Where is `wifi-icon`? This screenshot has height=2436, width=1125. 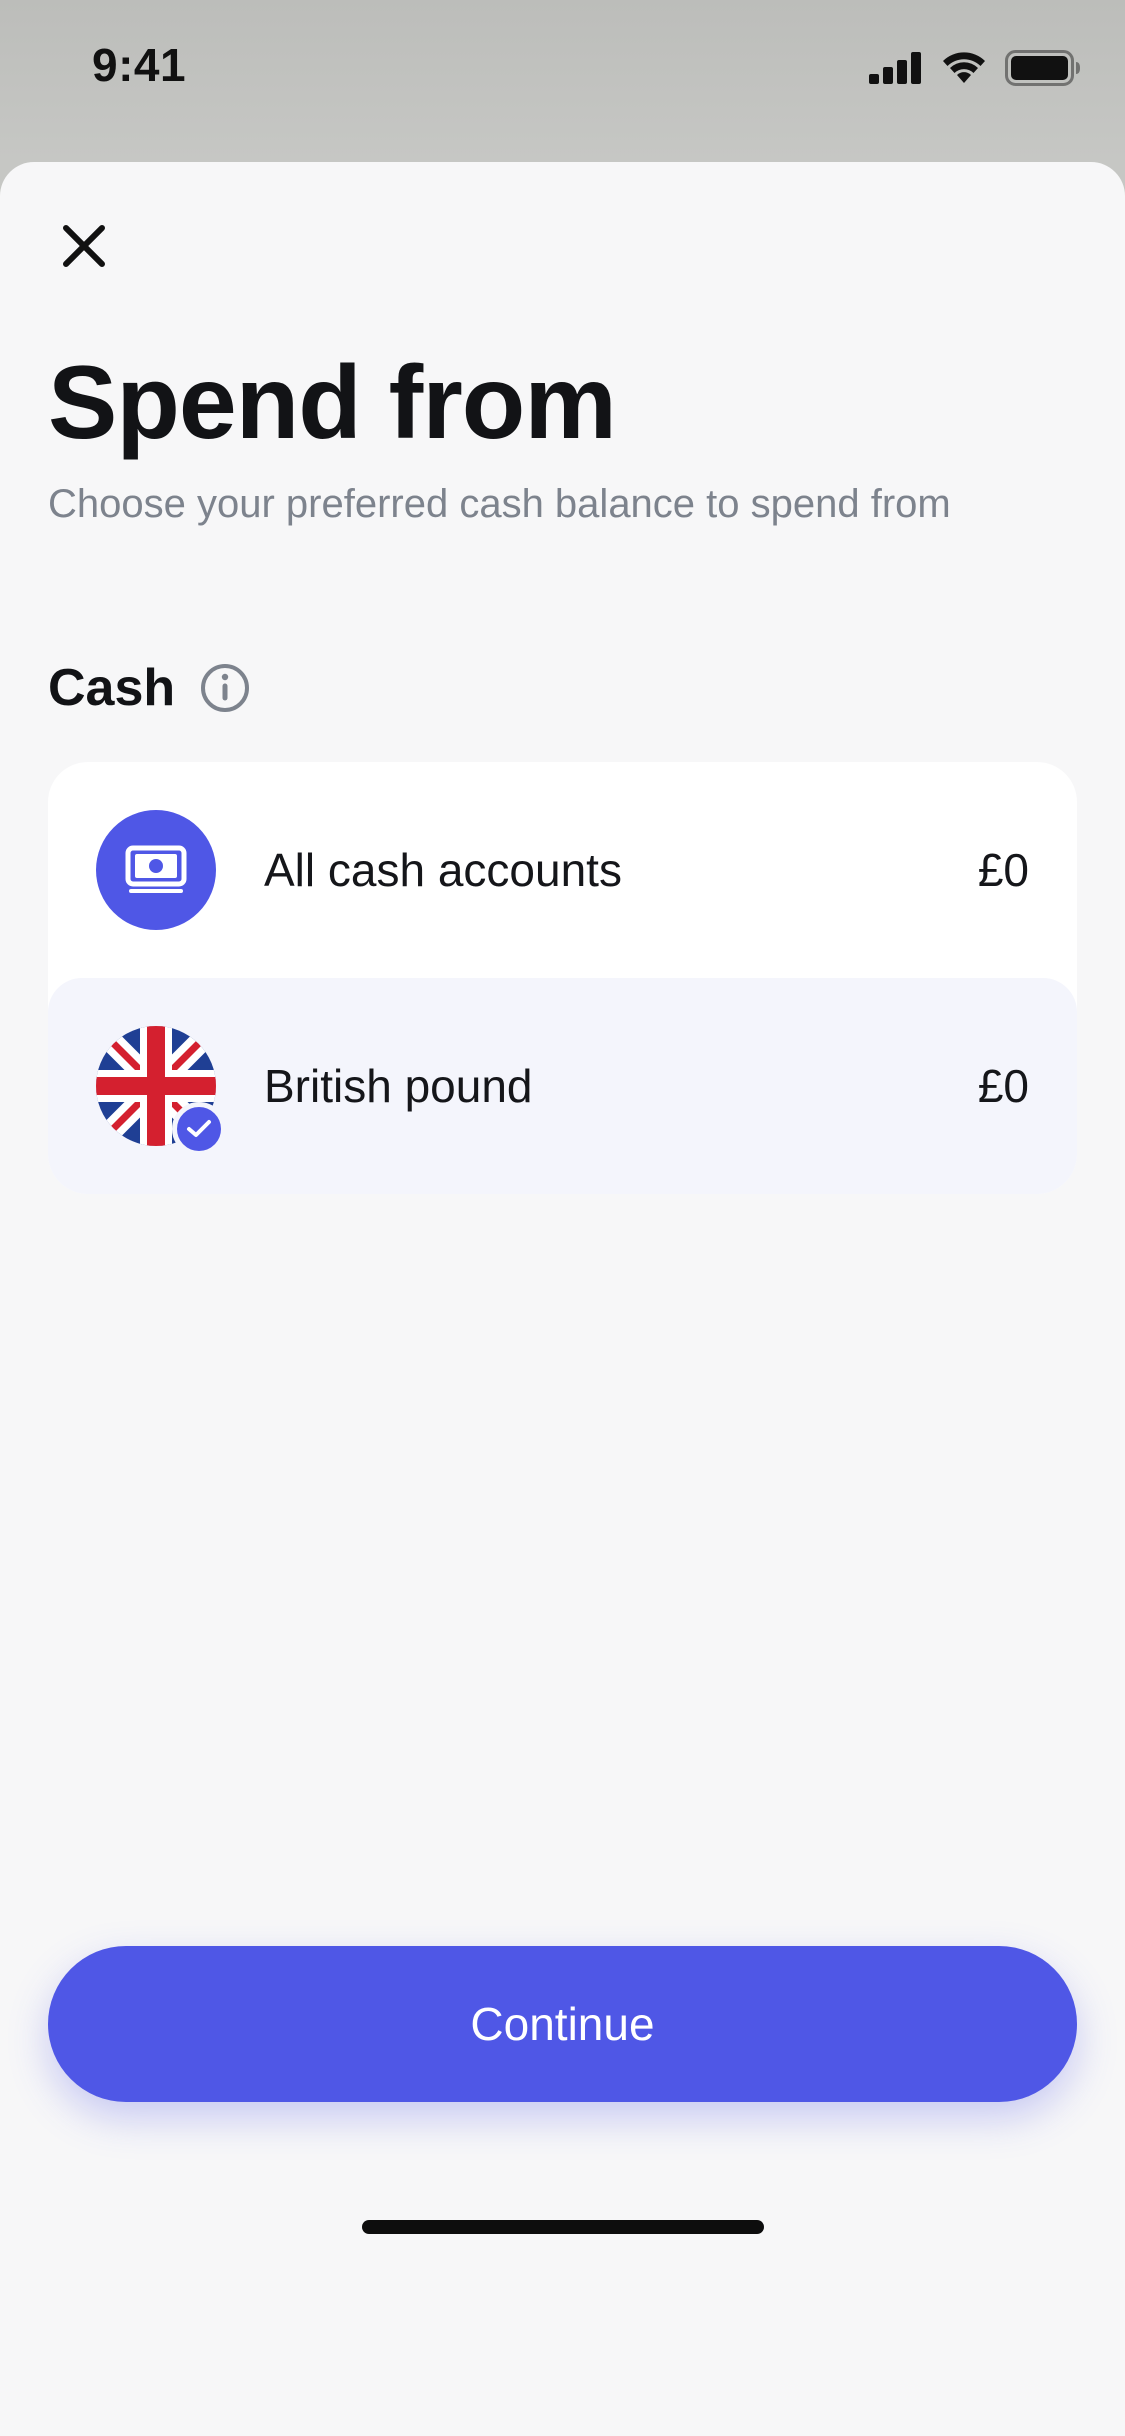
wifi-icon is located at coordinates (964, 70).